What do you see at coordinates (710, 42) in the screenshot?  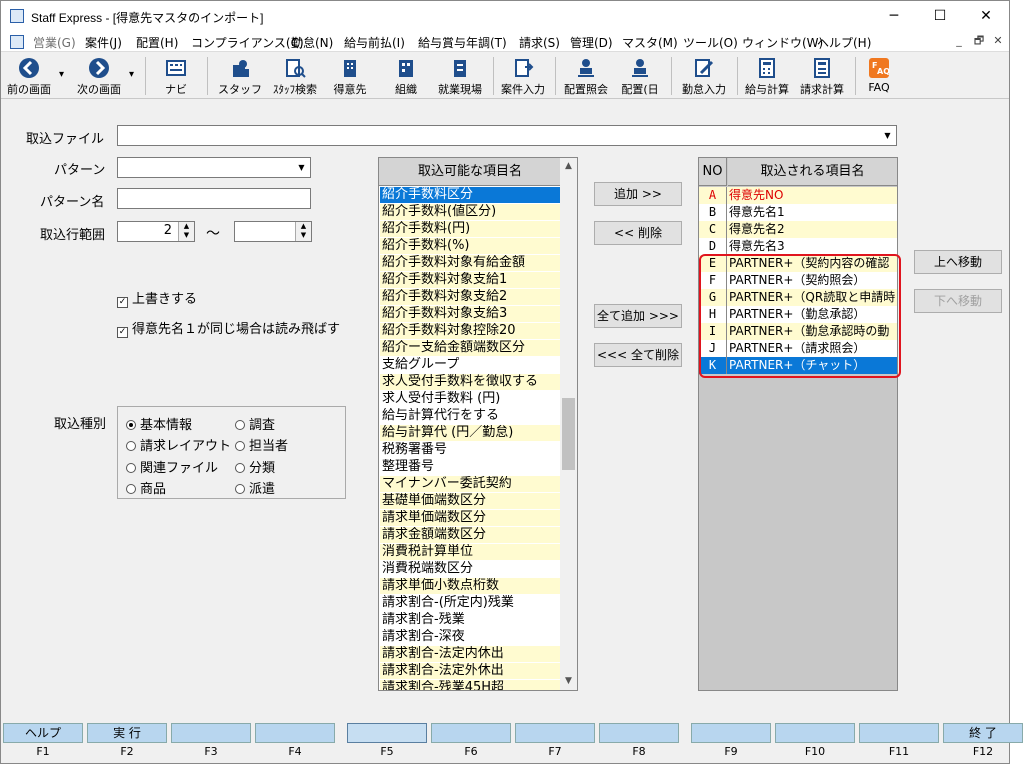 I see `menu-tool: ツール(O)` at bounding box center [710, 42].